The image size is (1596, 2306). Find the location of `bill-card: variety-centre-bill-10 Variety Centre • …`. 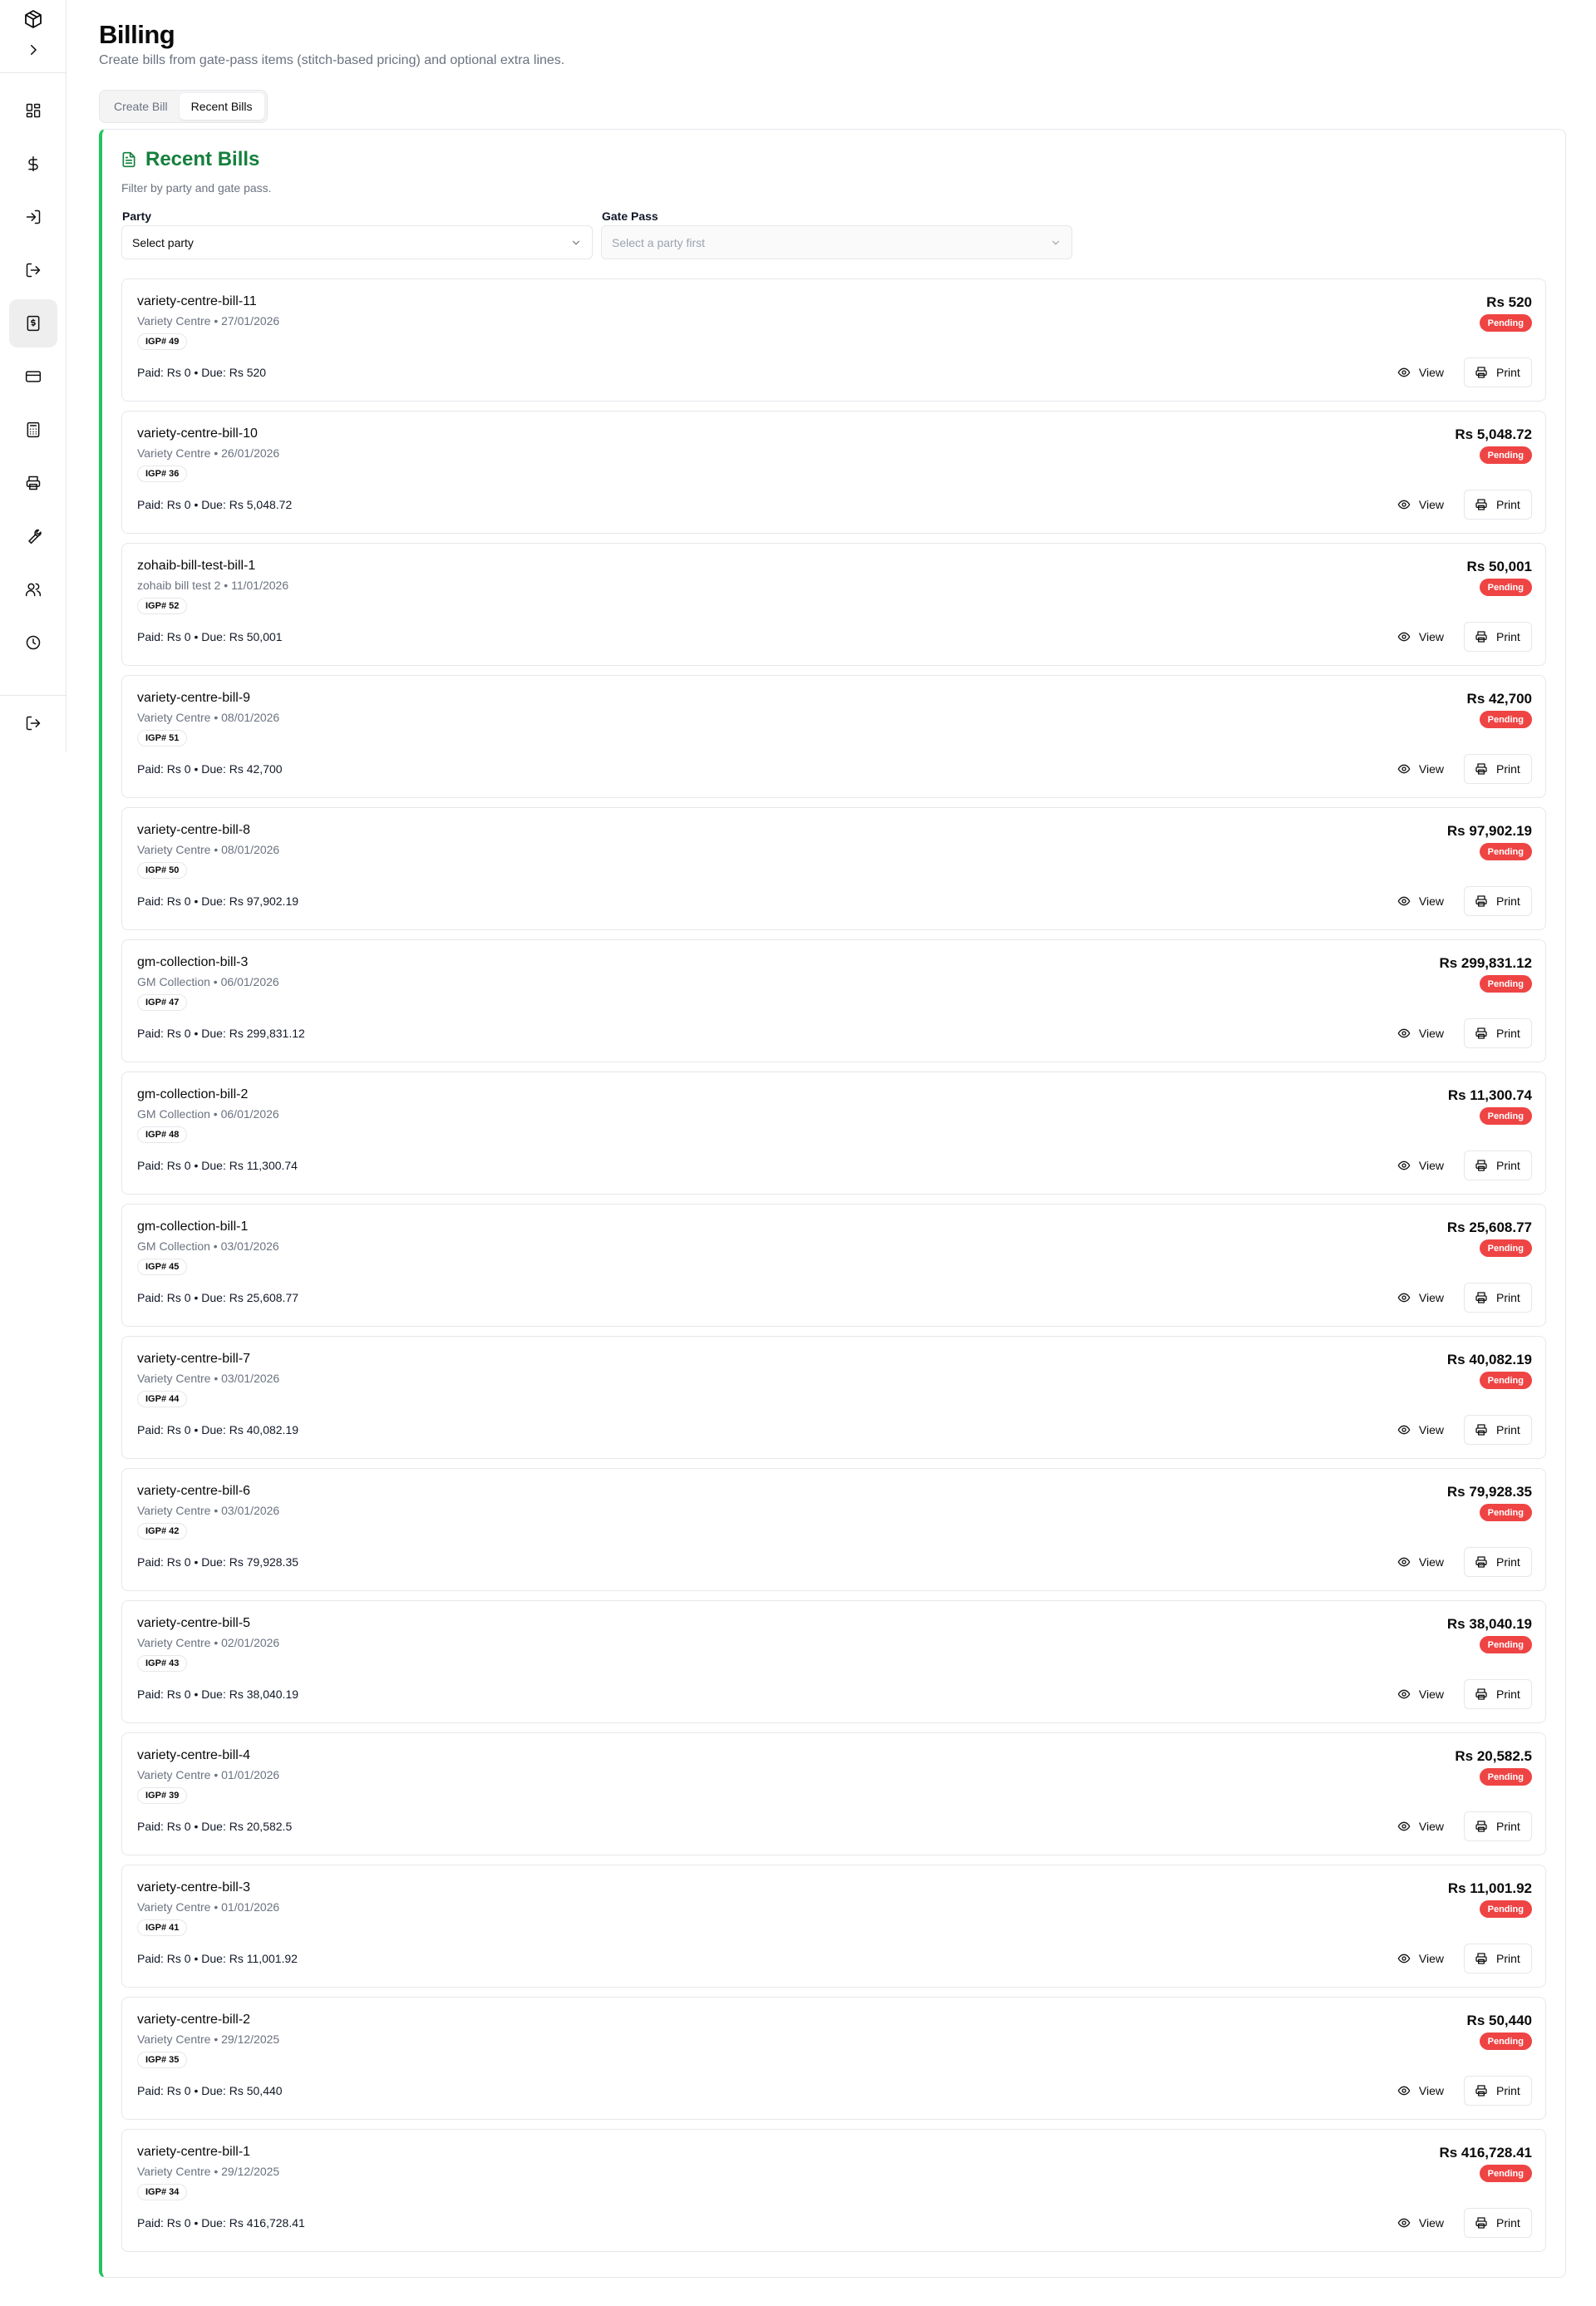

bill-card: variety-centre-bill-10 Variety Centre • … is located at coordinates (833, 472).